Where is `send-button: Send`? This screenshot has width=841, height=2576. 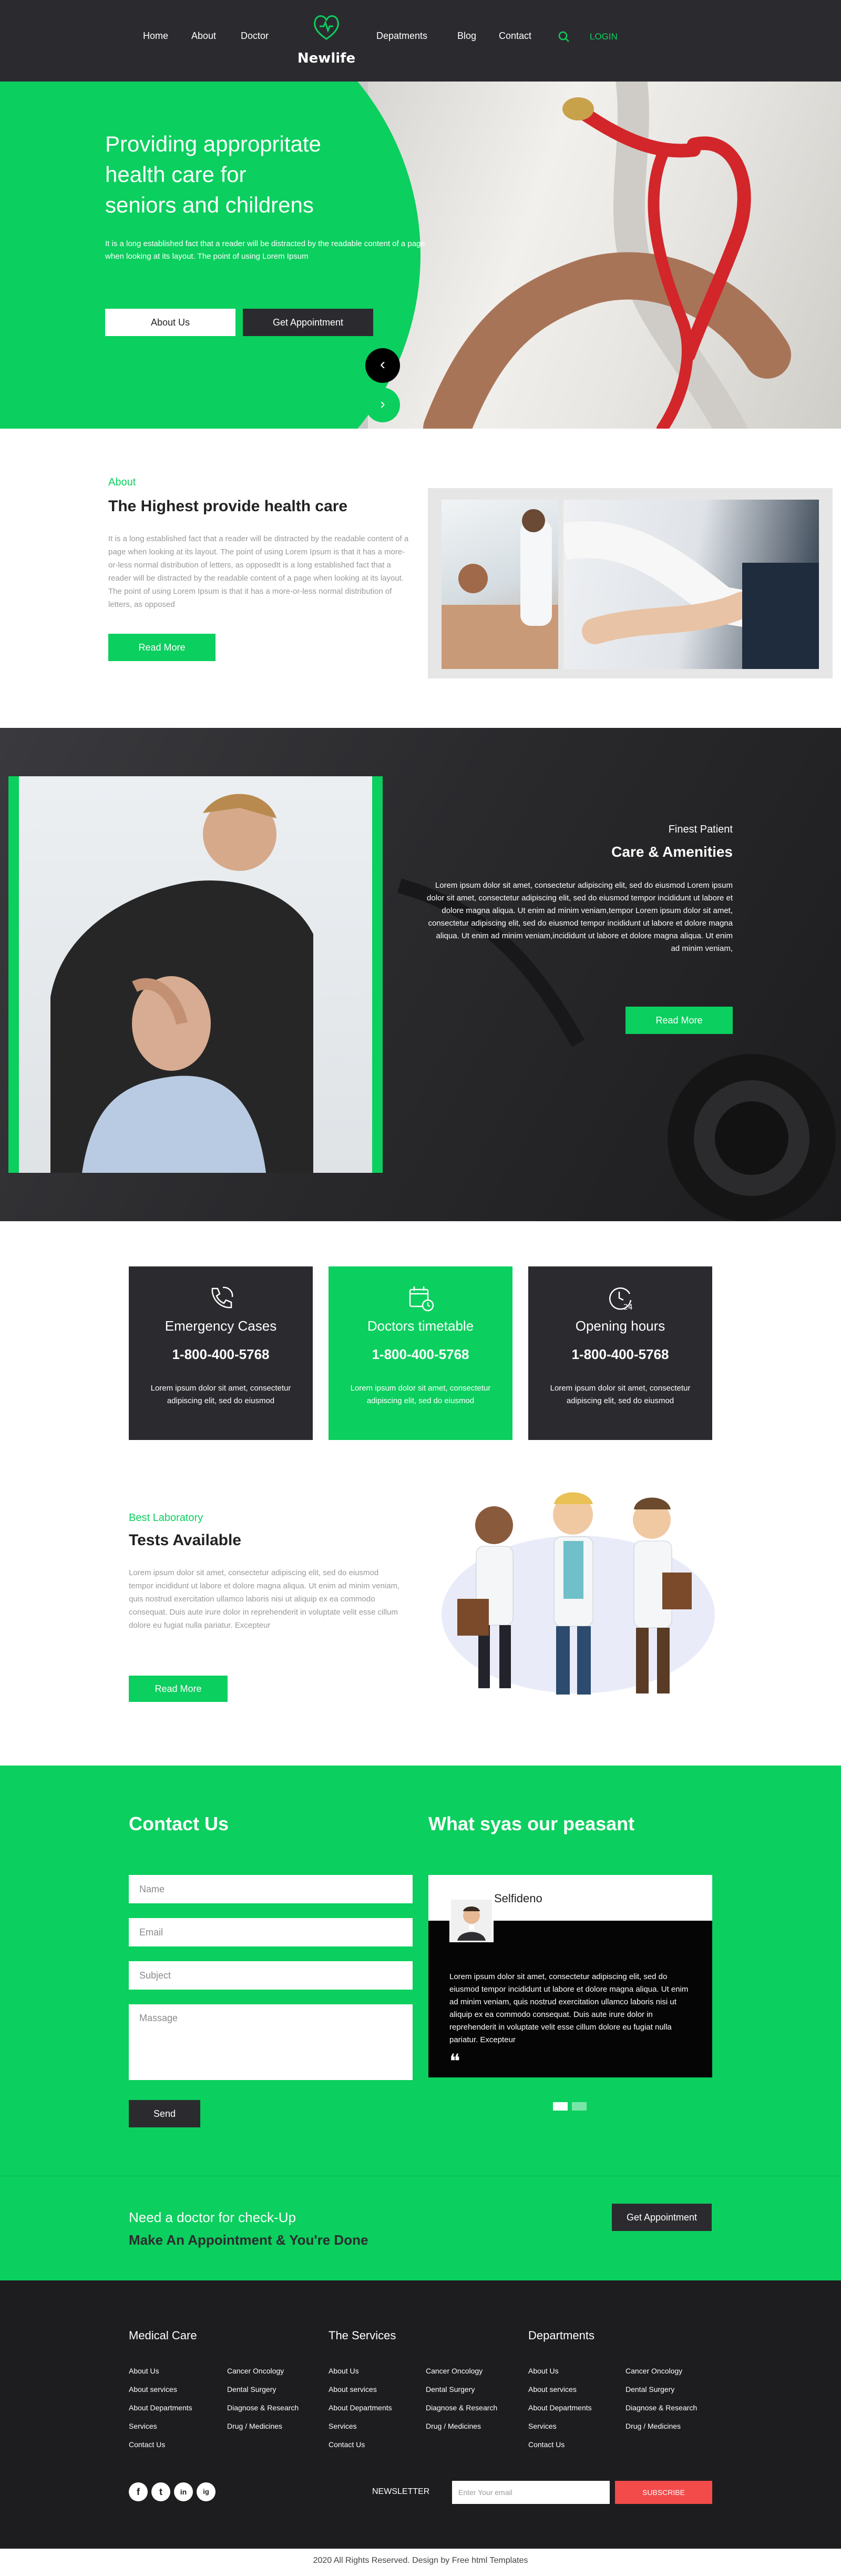
send-button: Send is located at coordinates (164, 2114).